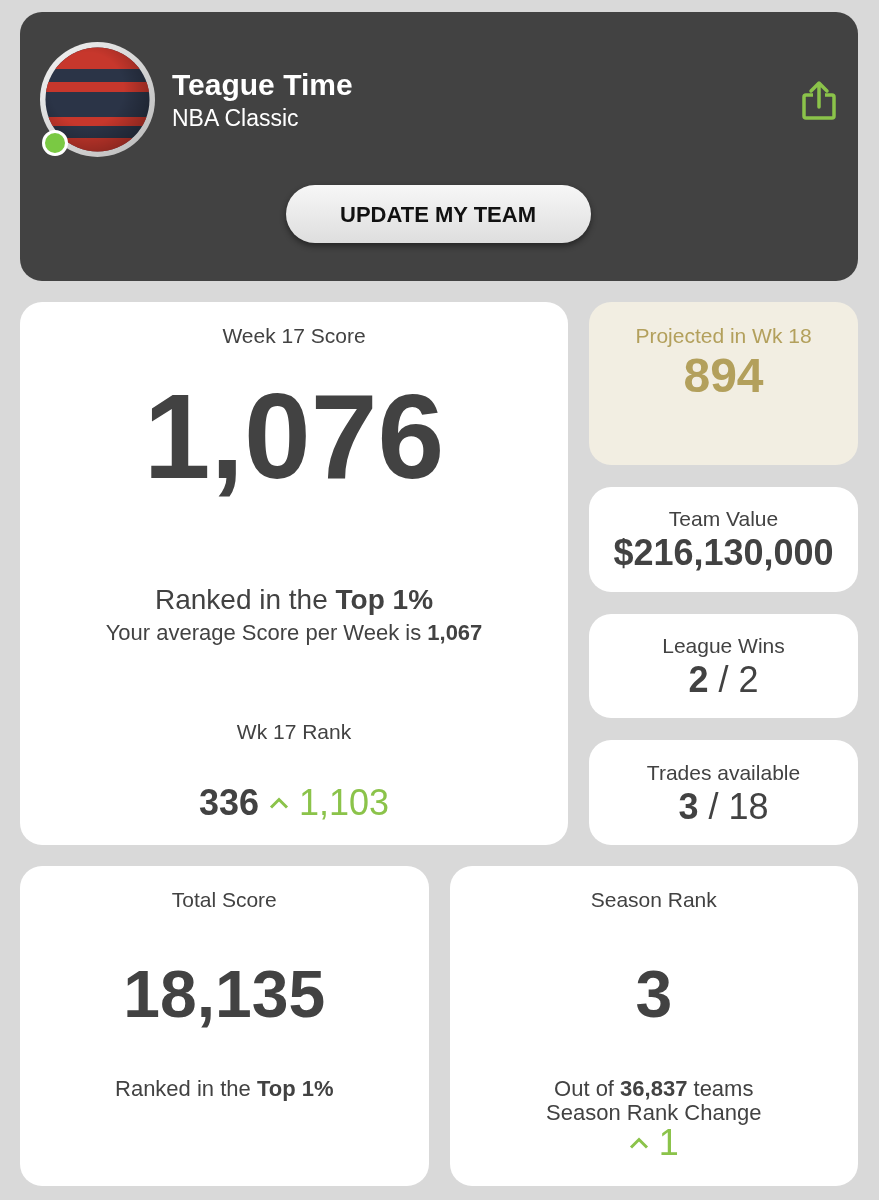 This screenshot has height=1200, width=879. Describe the element at coordinates (723, 806) in the screenshot. I see `stat-value: 3 / 18` at that location.